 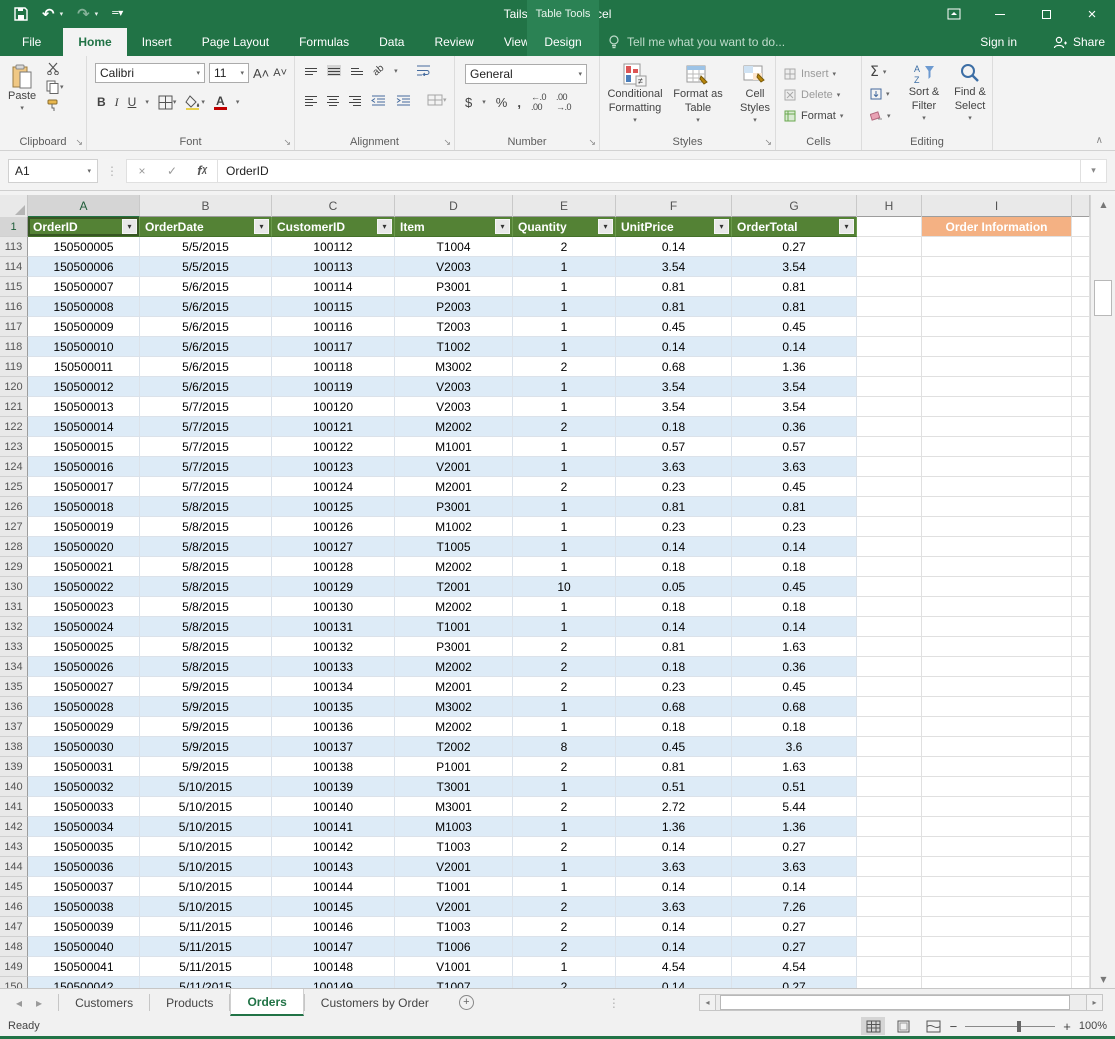 I want to click on table-header-cell: CustomerID ▾, so click(x=333, y=227).